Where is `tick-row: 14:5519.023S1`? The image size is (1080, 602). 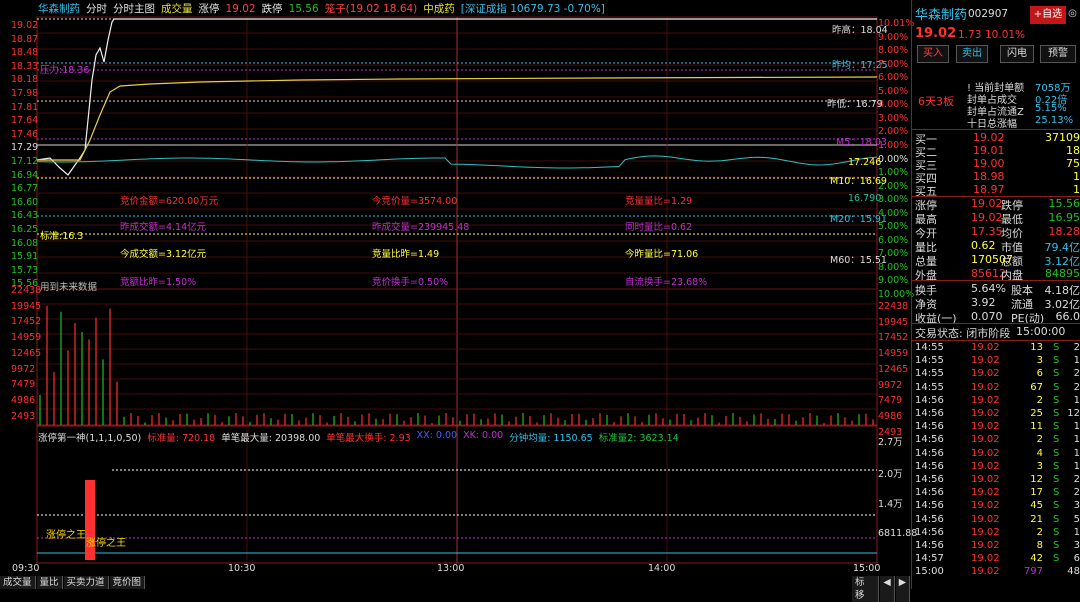 tick-row: 14:5519.023S1 is located at coordinates (997, 362).